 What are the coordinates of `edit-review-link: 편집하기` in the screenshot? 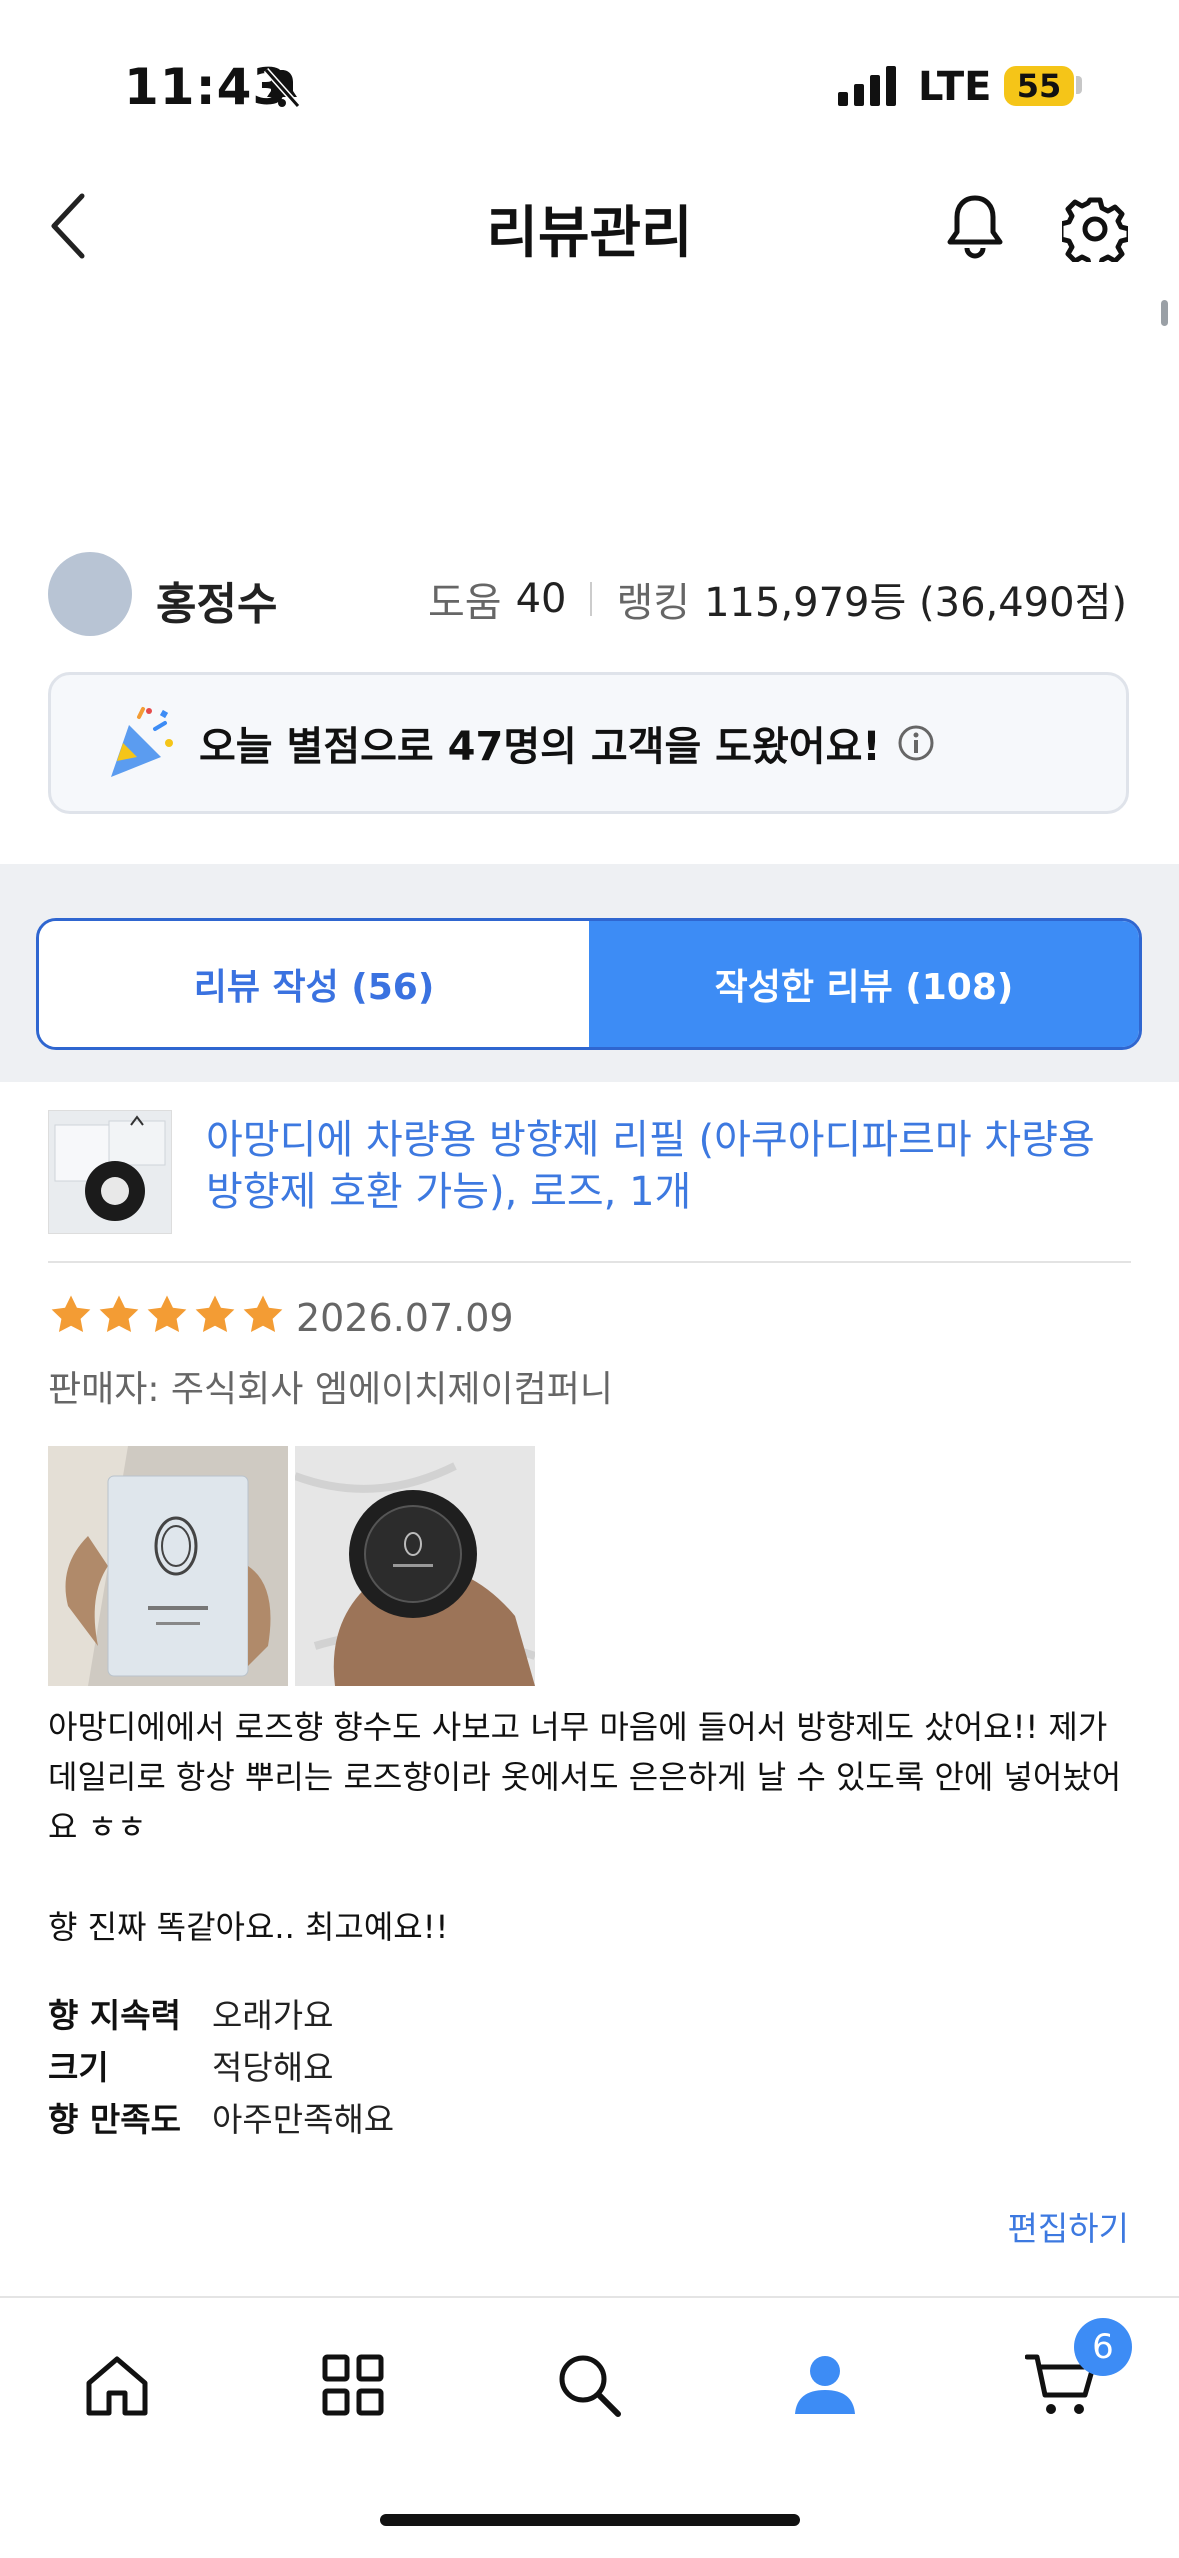 It's located at (1068, 2226).